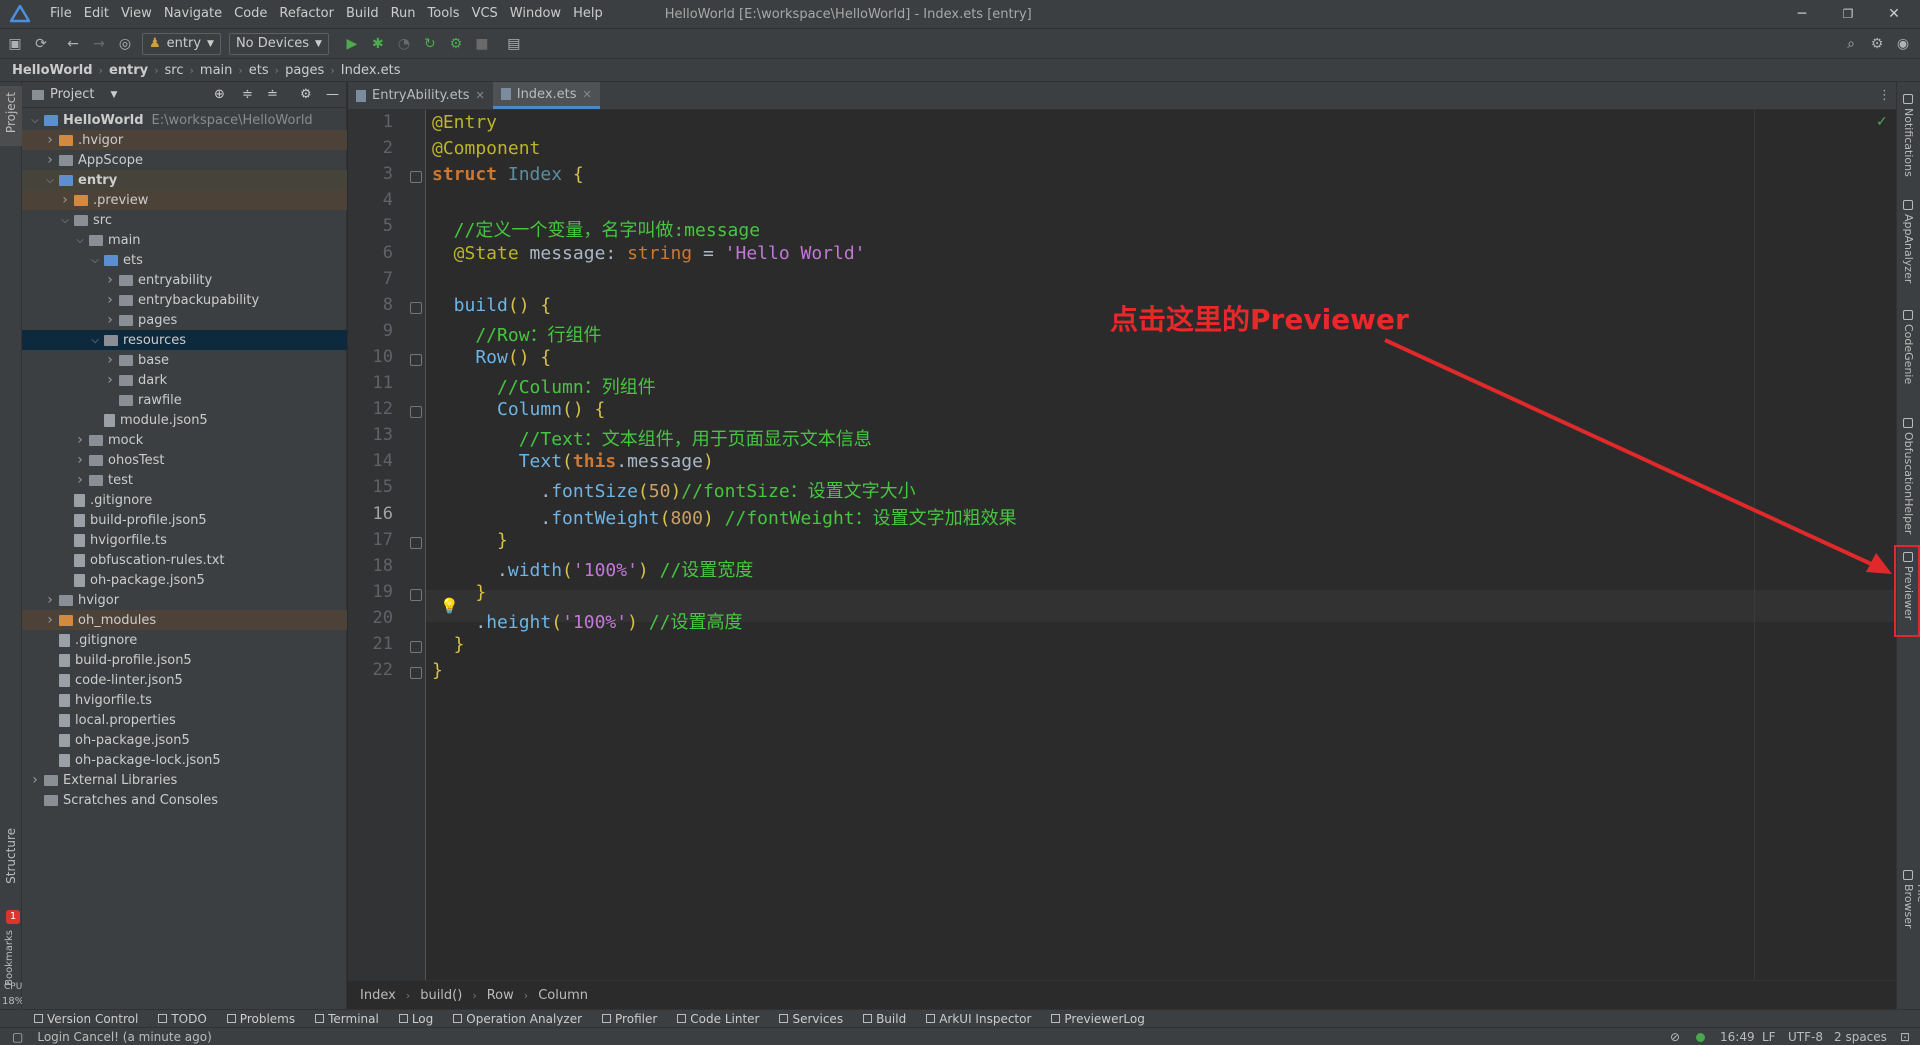  I want to click on bottom-tool-log: Log, so click(416, 1018).